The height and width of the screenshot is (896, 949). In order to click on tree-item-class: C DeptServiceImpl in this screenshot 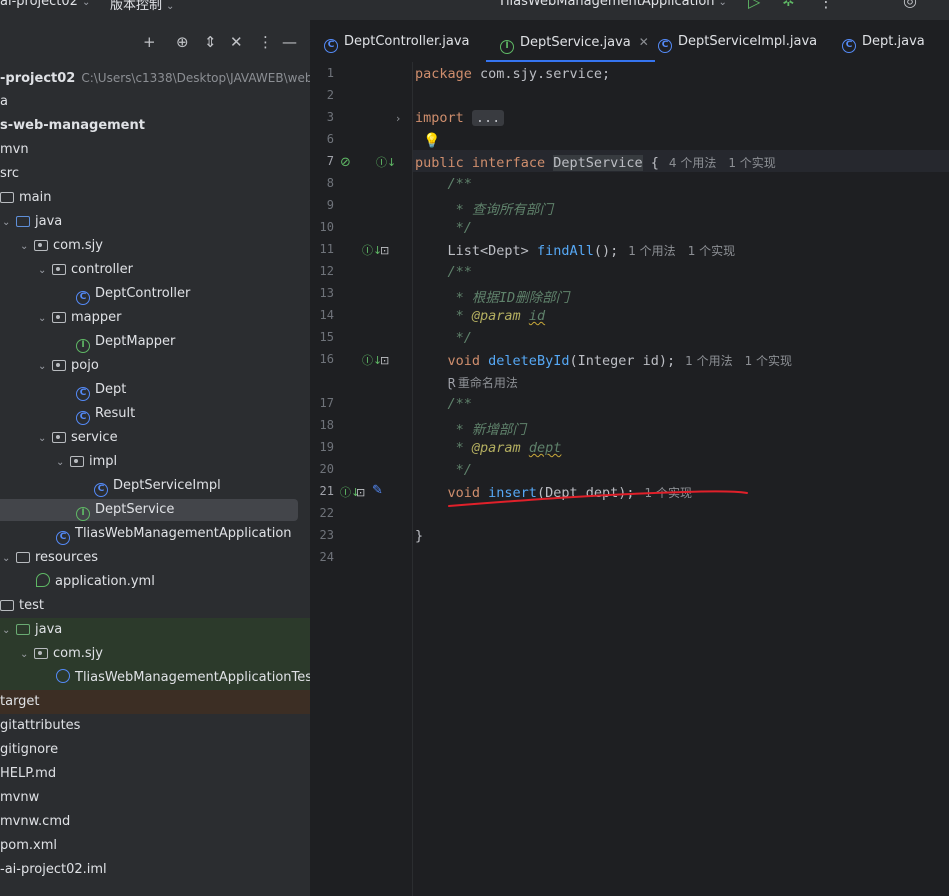, I will do `click(155, 486)`.